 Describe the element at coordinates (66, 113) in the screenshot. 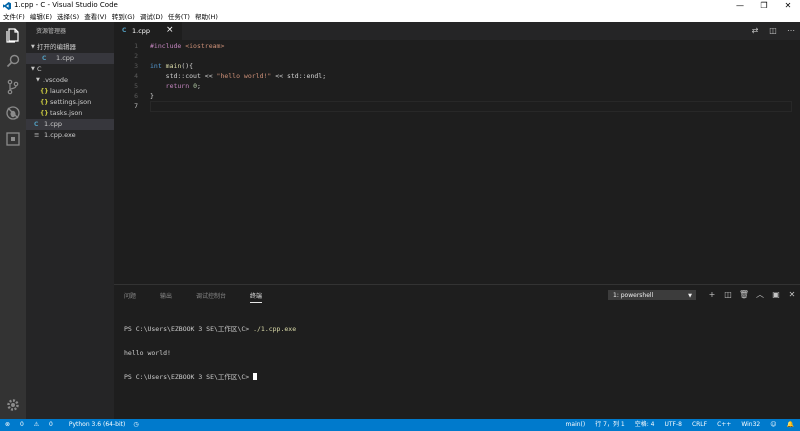

I see `file-label: tasks.json` at that location.